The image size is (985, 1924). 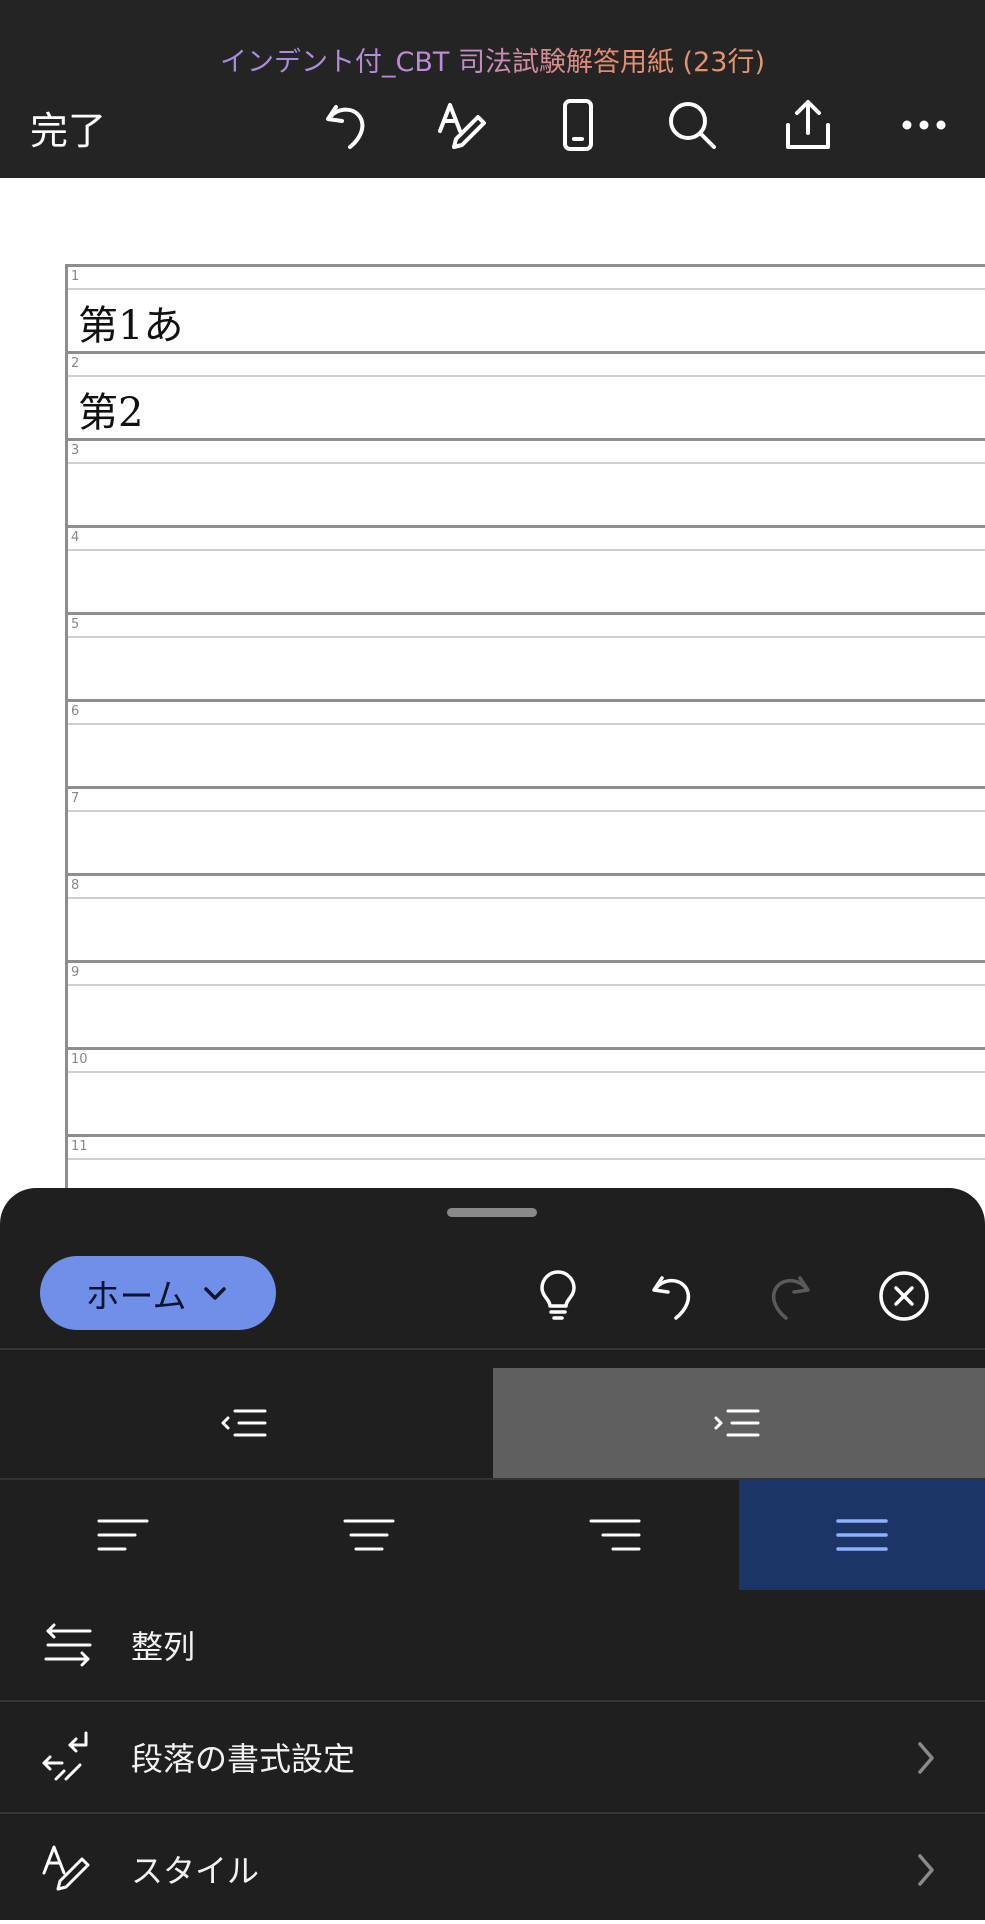 I want to click on line-row: 8, so click(x=526, y=919).